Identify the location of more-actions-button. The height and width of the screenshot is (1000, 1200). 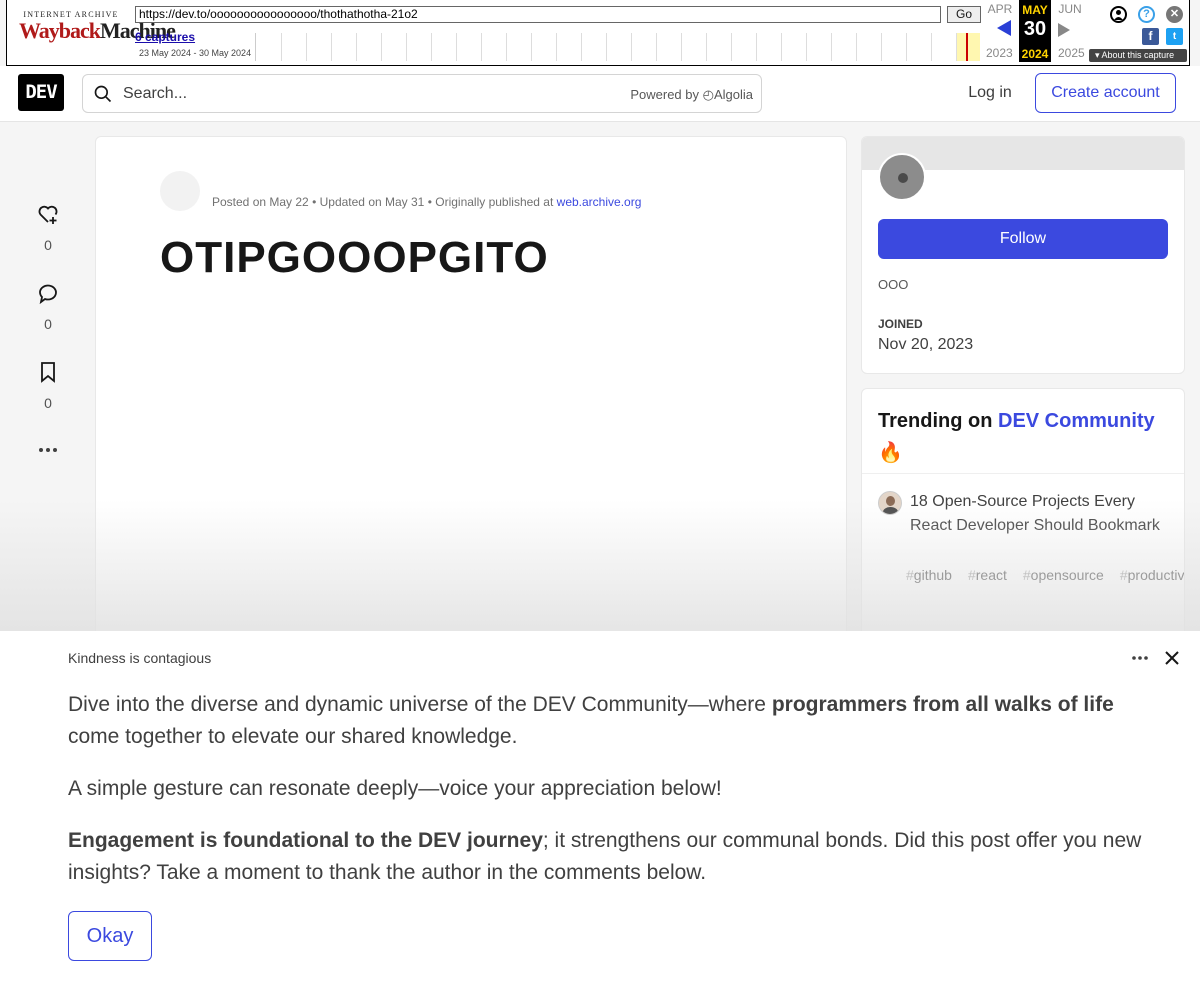
(48, 452).